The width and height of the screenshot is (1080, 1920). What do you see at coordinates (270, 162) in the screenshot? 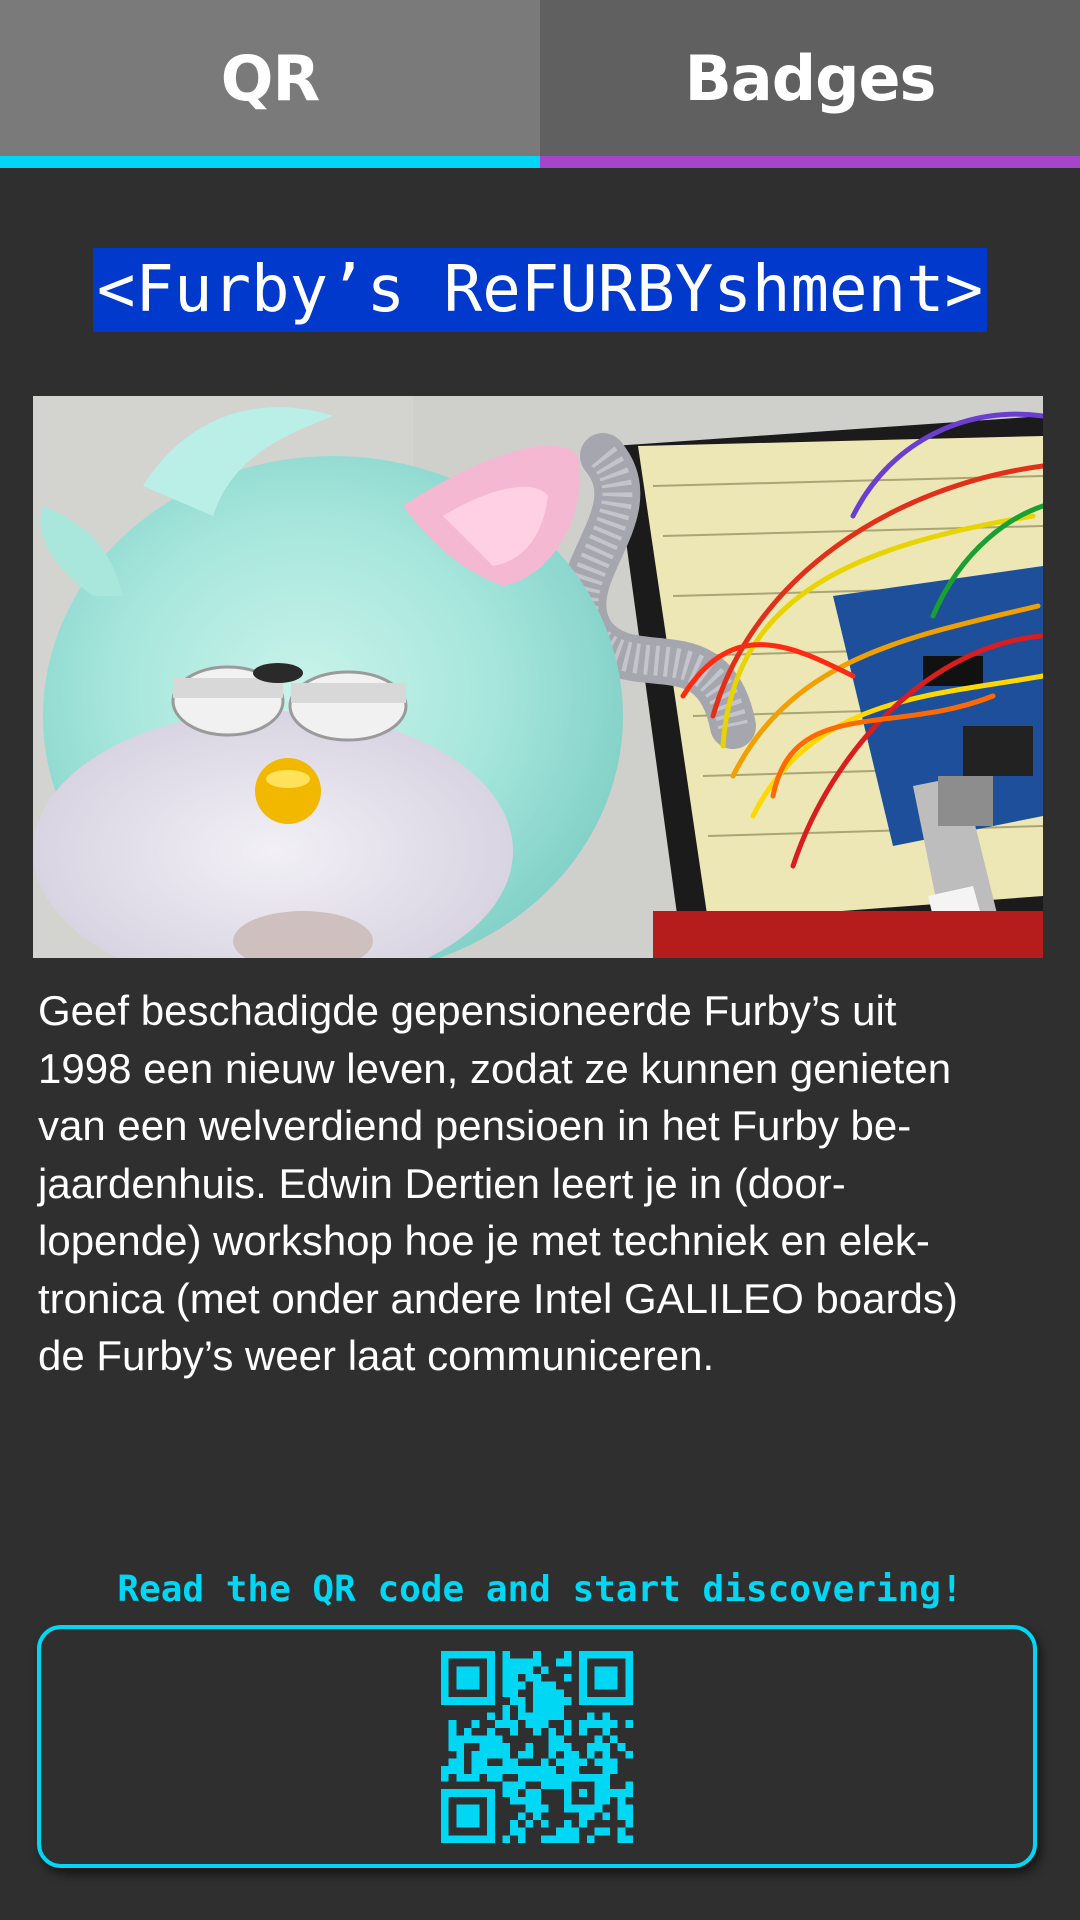
I see `tab-qr-indicator` at bounding box center [270, 162].